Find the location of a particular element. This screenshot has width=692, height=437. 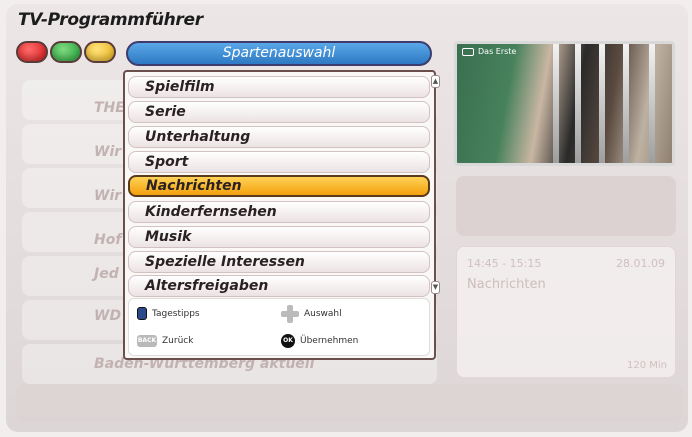

category-header: Spartenauswahl is located at coordinates (279, 53).